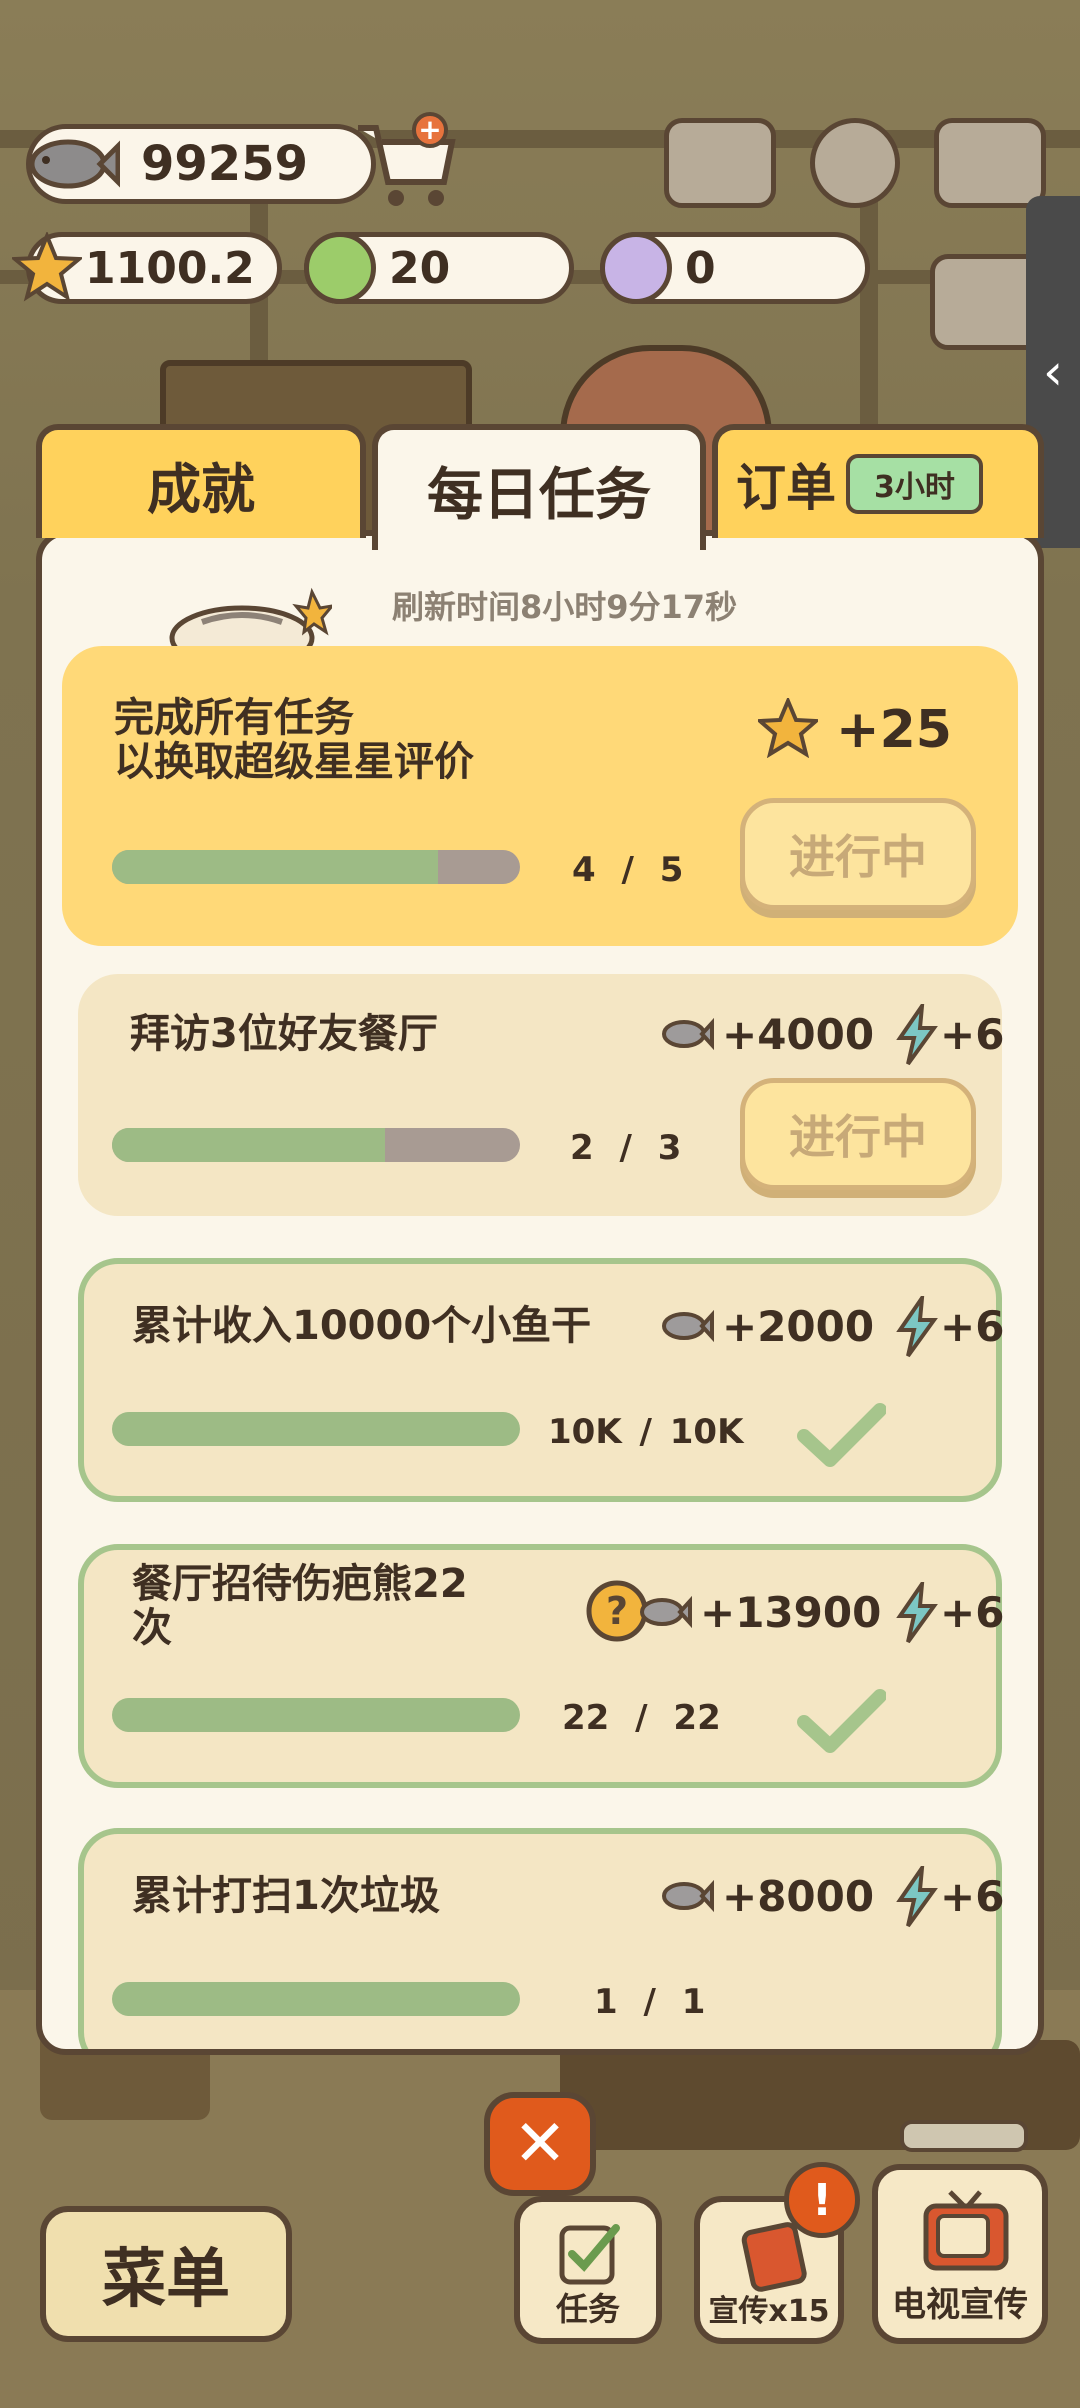 This screenshot has height=2408, width=1080. Describe the element at coordinates (541, 1095) in the screenshot. I see `task-card-visit-friends: 拜访3位好友餐厅 +4000 +6 2 / 3 进行中` at that location.